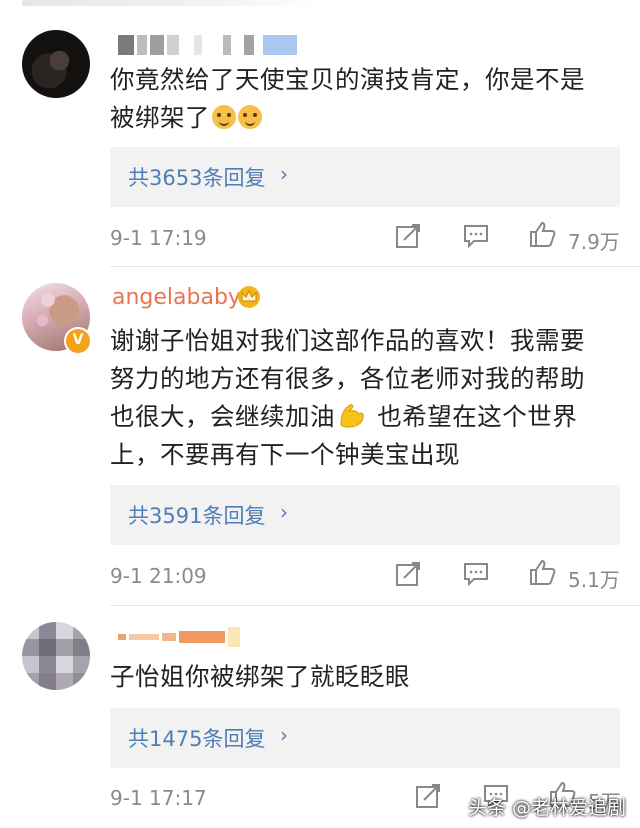 This screenshot has height=828, width=640. Describe the element at coordinates (158, 576) in the screenshot. I see `comment-time: 9-1 21:09` at that location.